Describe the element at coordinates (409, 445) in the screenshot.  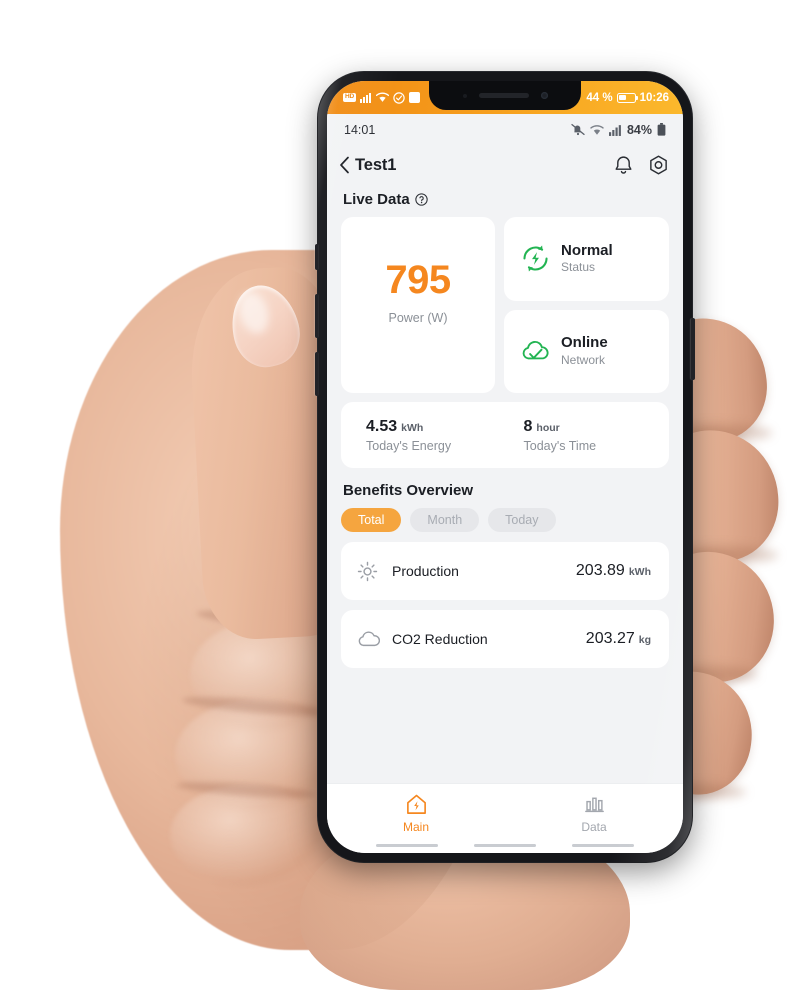
I see `today-energy-label: Today's Energy` at that location.